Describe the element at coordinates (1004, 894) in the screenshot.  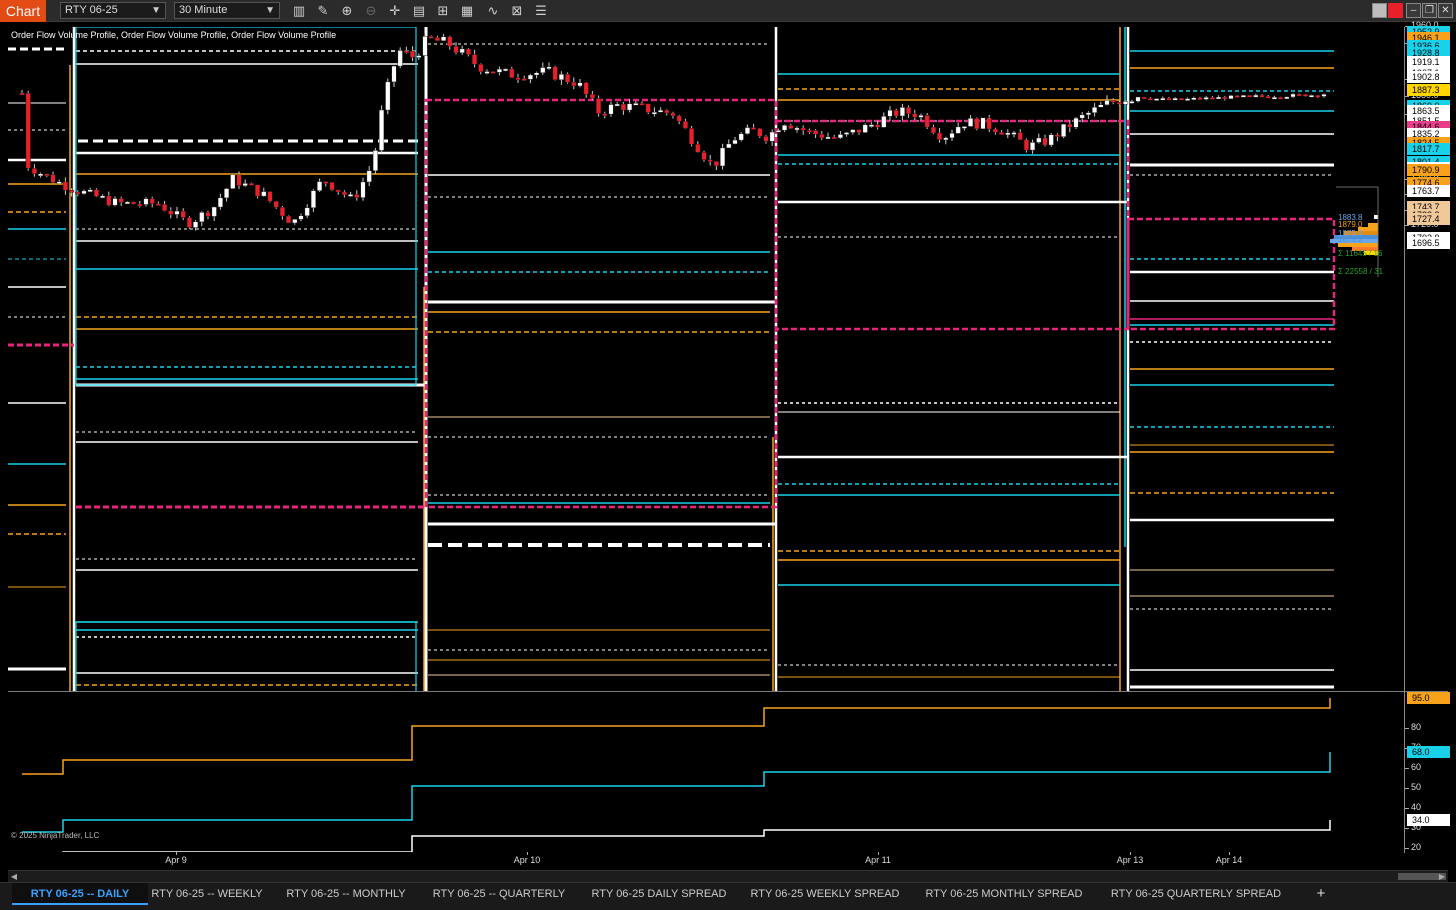
I see `tab-monthly-spread: RTY 06-25 MONTHLY SPREAD` at that location.